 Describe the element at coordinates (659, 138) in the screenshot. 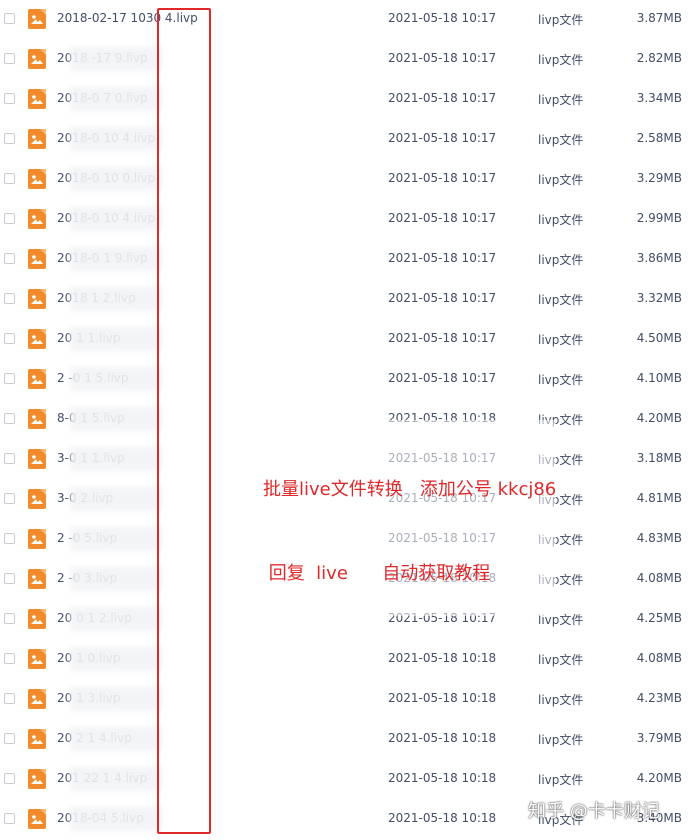

I see `file-size: 2.58MB` at that location.